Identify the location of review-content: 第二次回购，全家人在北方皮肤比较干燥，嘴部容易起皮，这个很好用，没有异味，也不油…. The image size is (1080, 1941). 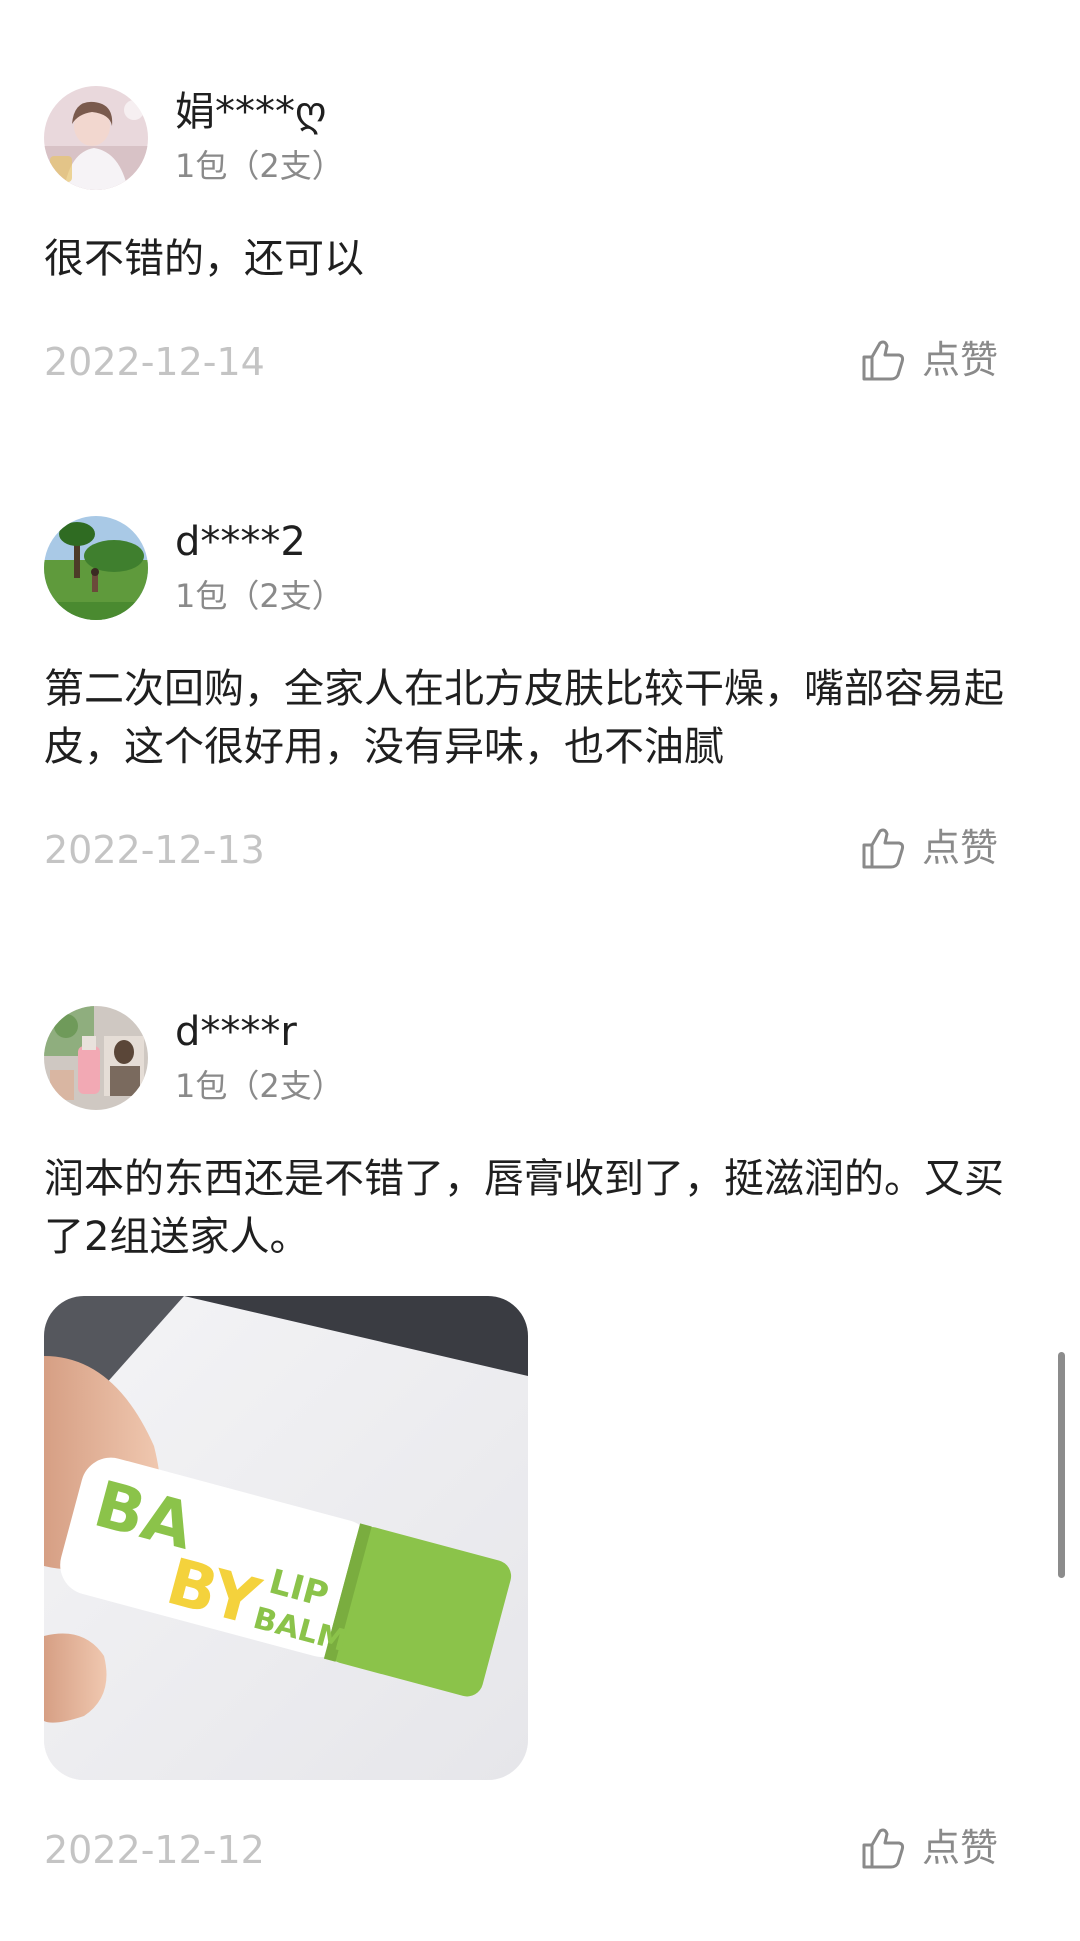
(524, 718).